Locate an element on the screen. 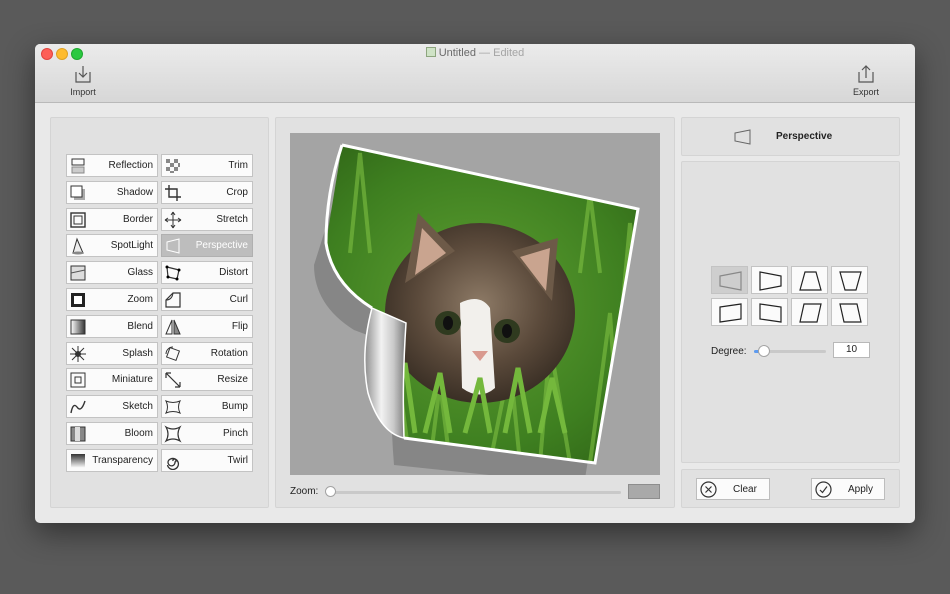 This screenshot has height=594, width=950. stretch-arrows-icon is located at coordinates (173, 220).